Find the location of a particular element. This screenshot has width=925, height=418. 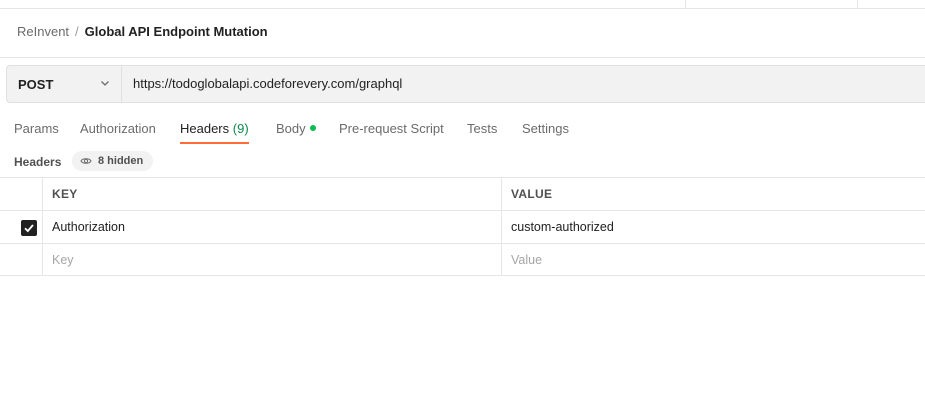

key-column-header: KEY is located at coordinates (272, 194).